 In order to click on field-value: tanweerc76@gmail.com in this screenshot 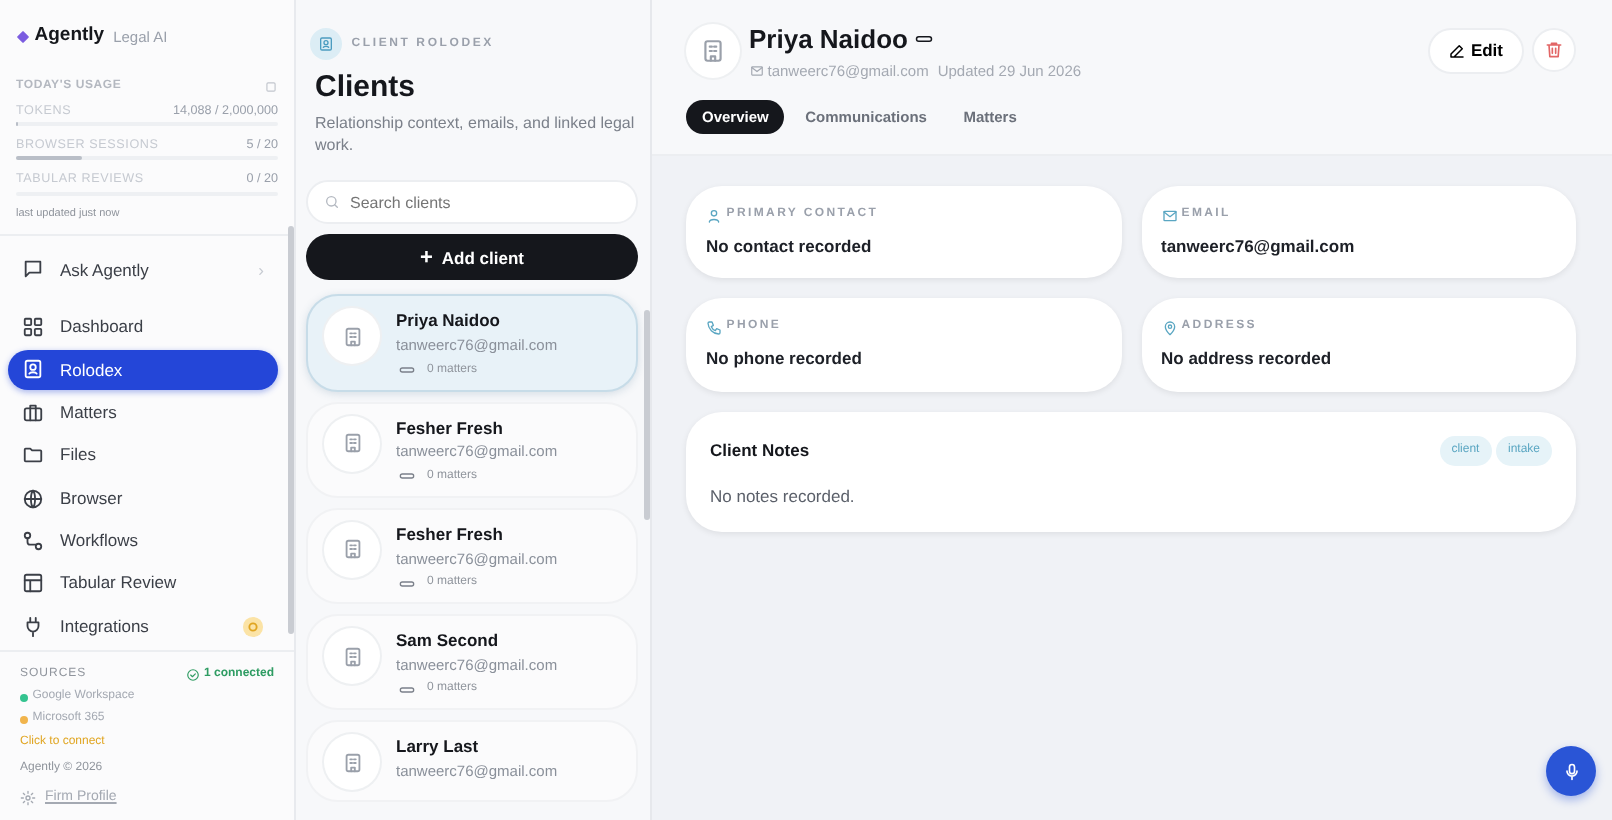, I will do `click(1259, 246)`.